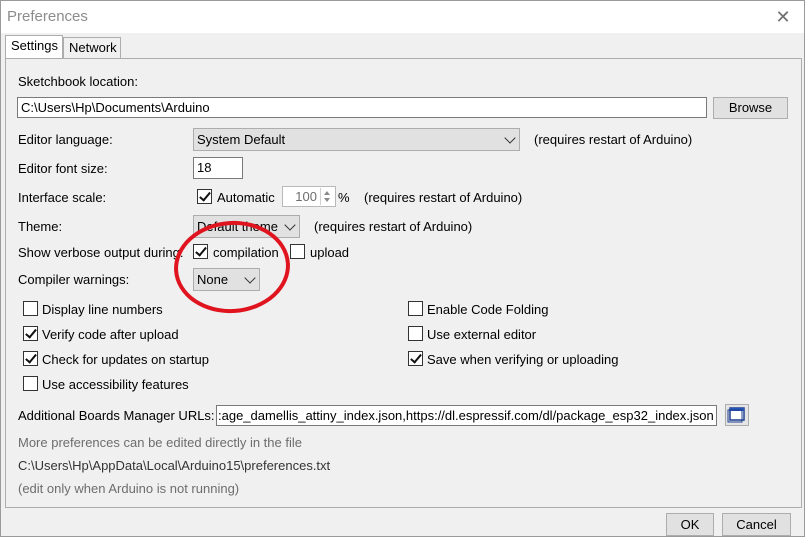 This screenshot has width=805, height=537. Describe the element at coordinates (74, 279) in the screenshot. I see `compiler-warnings-label: Compiler warnings:` at that location.